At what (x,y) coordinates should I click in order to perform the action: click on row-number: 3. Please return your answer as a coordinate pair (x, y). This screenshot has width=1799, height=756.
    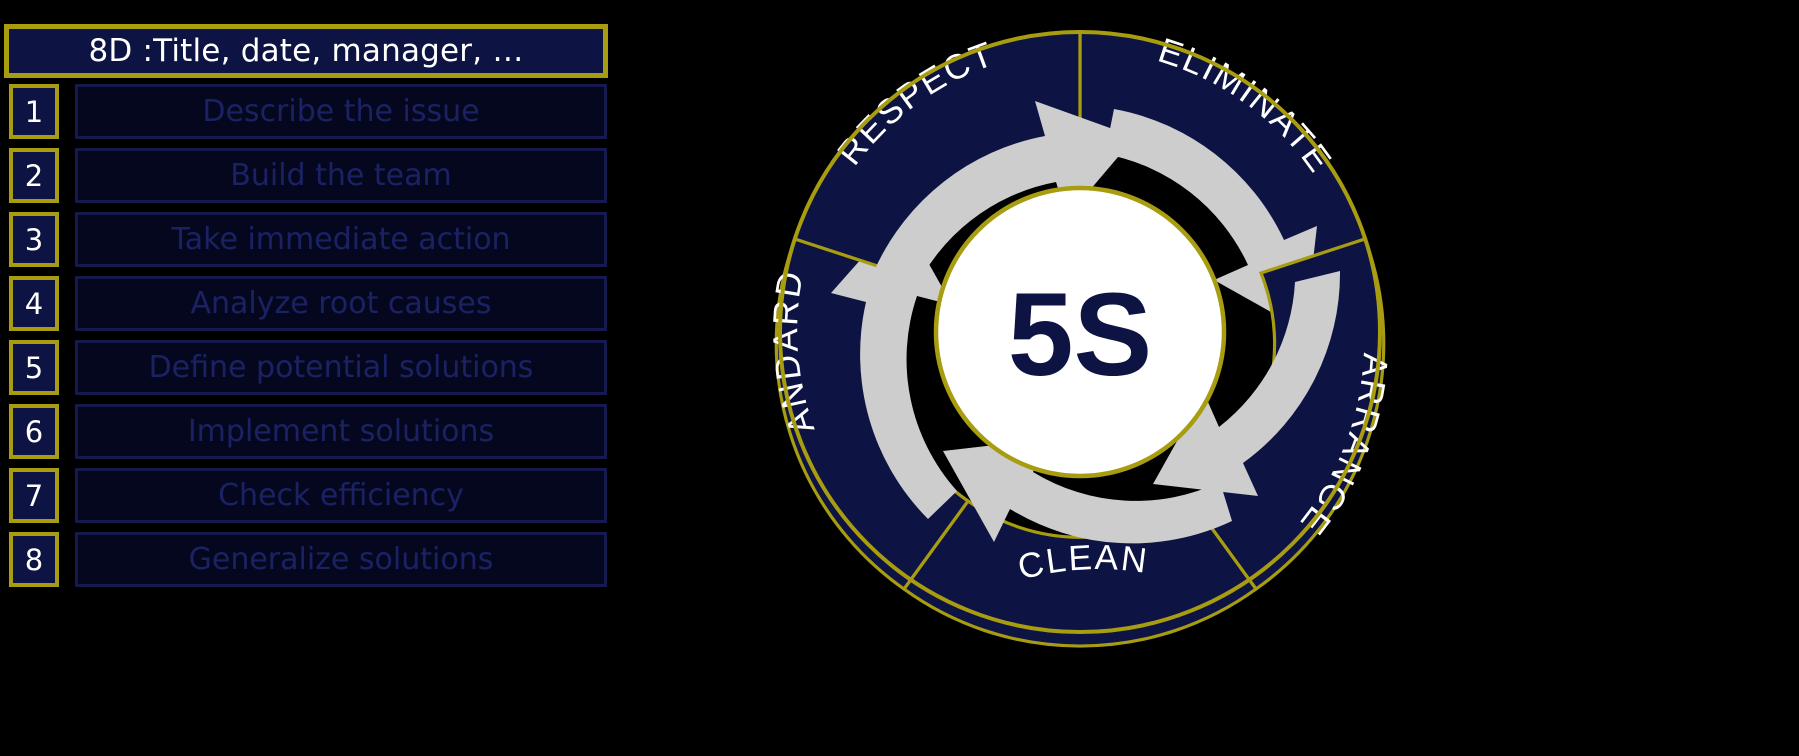
    Looking at the image, I should click on (34, 239).